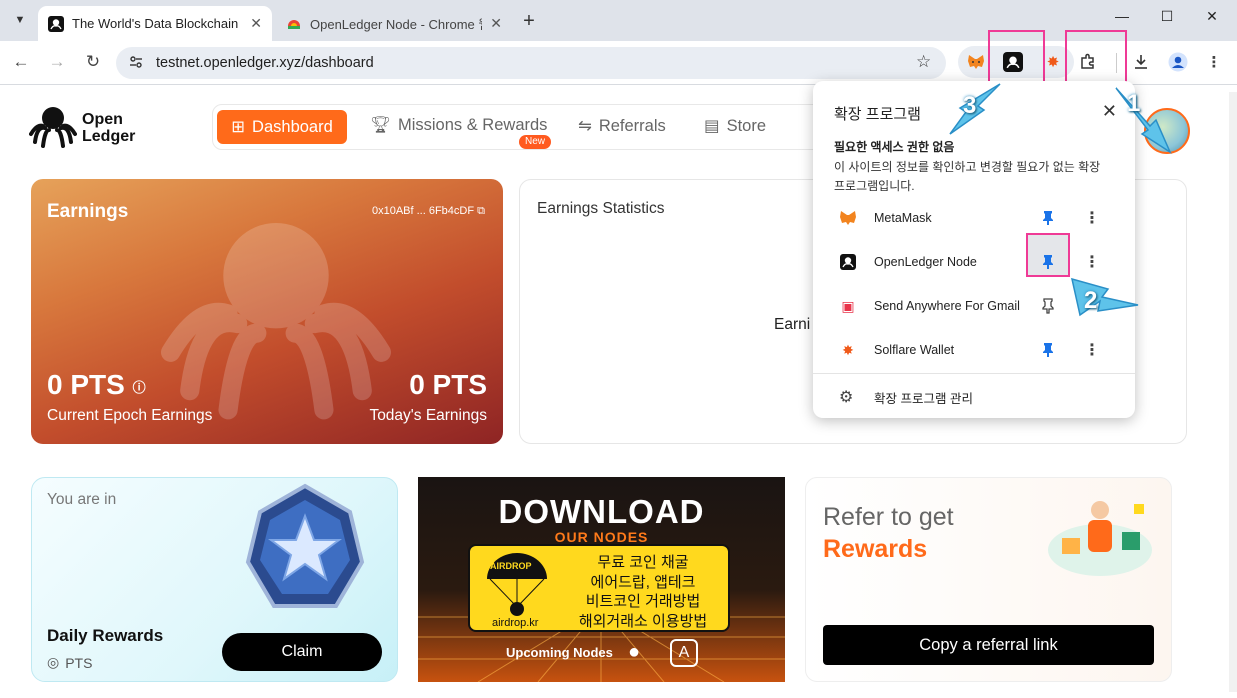 The width and height of the screenshot is (1237, 698). I want to click on copy-icon: ⧉, so click(481, 211).